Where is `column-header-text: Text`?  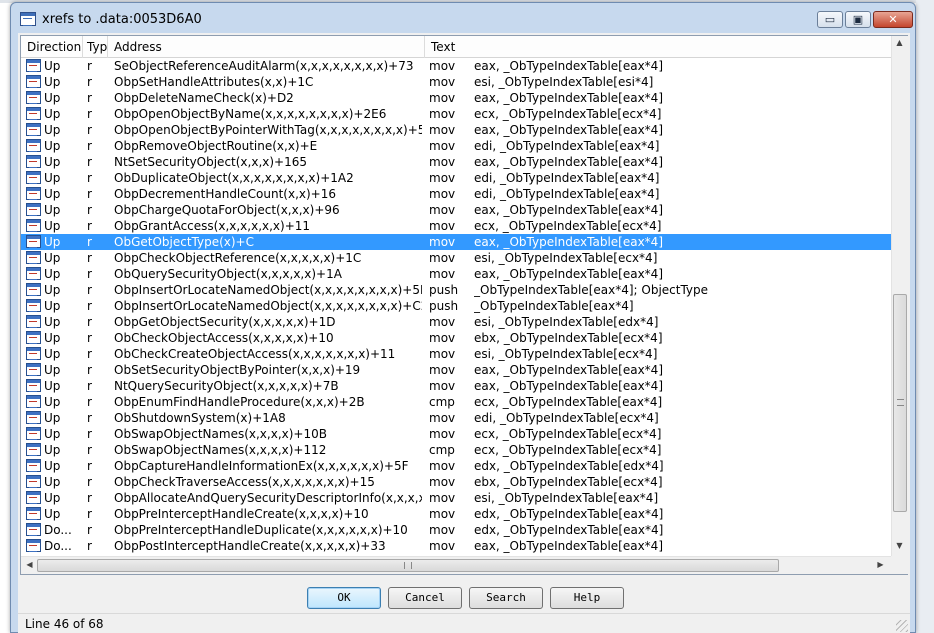 column-header-text: Text is located at coordinates (658, 47).